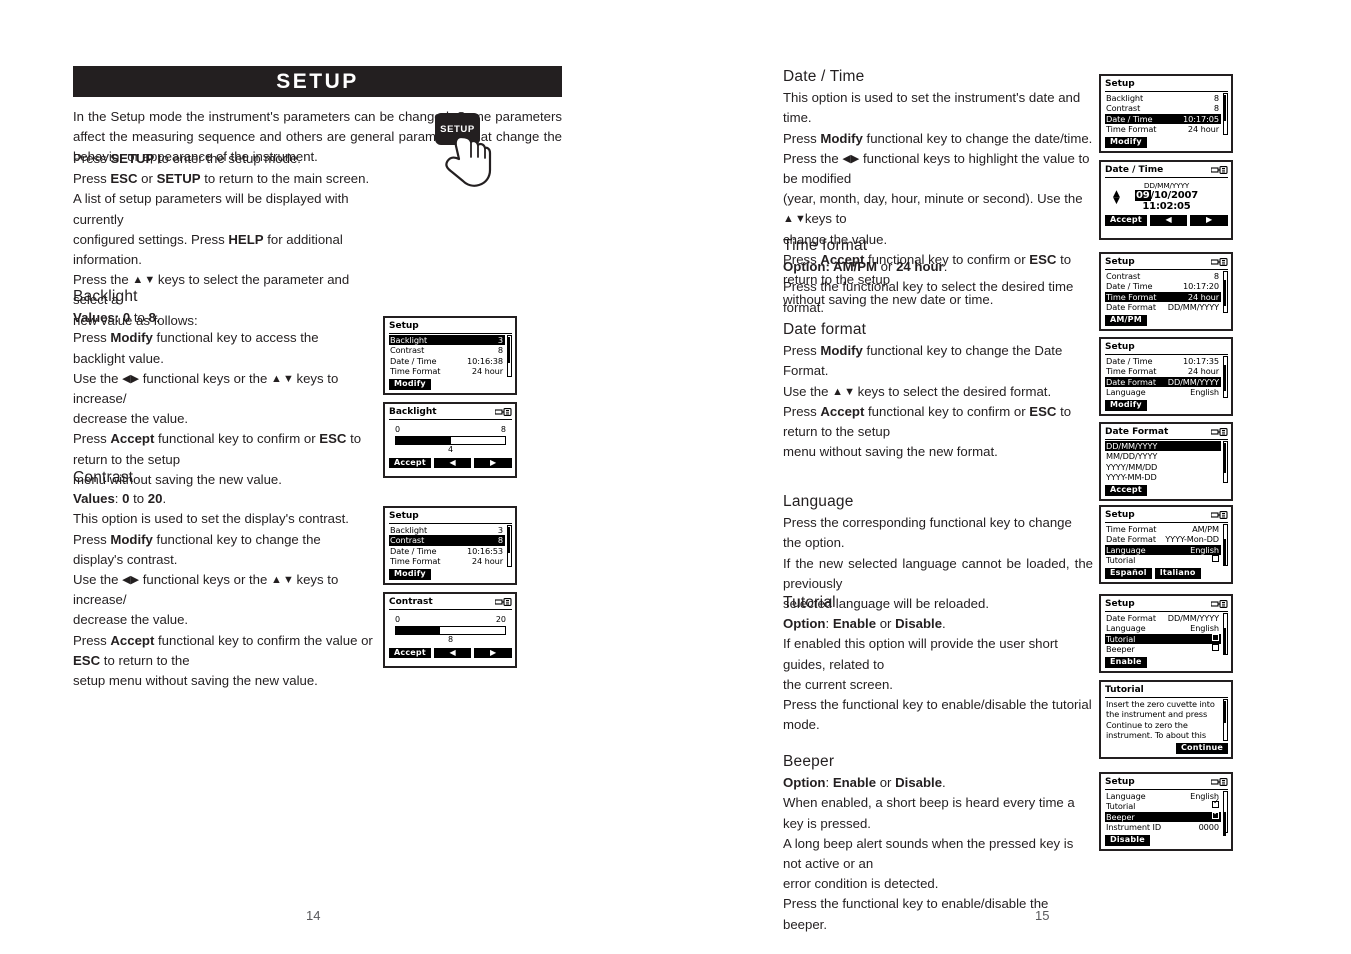  What do you see at coordinates (1127, 840) in the screenshot?
I see `softkey-disable: Disable` at bounding box center [1127, 840].